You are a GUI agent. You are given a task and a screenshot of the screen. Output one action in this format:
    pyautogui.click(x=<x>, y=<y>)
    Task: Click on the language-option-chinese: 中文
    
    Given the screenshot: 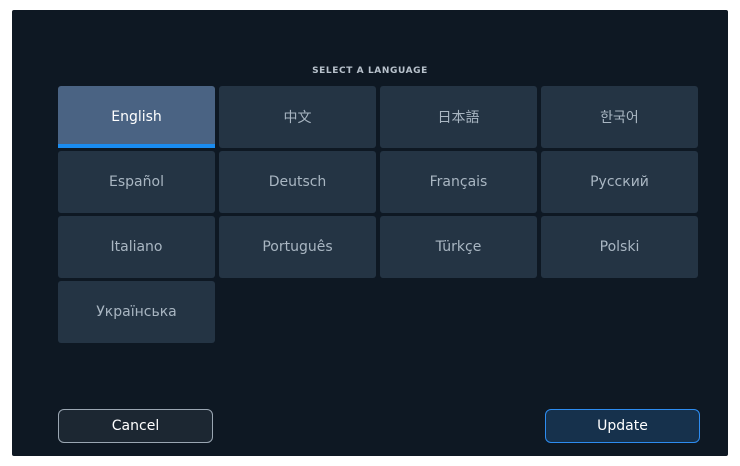 What is the action you would take?
    pyautogui.click(x=297, y=117)
    